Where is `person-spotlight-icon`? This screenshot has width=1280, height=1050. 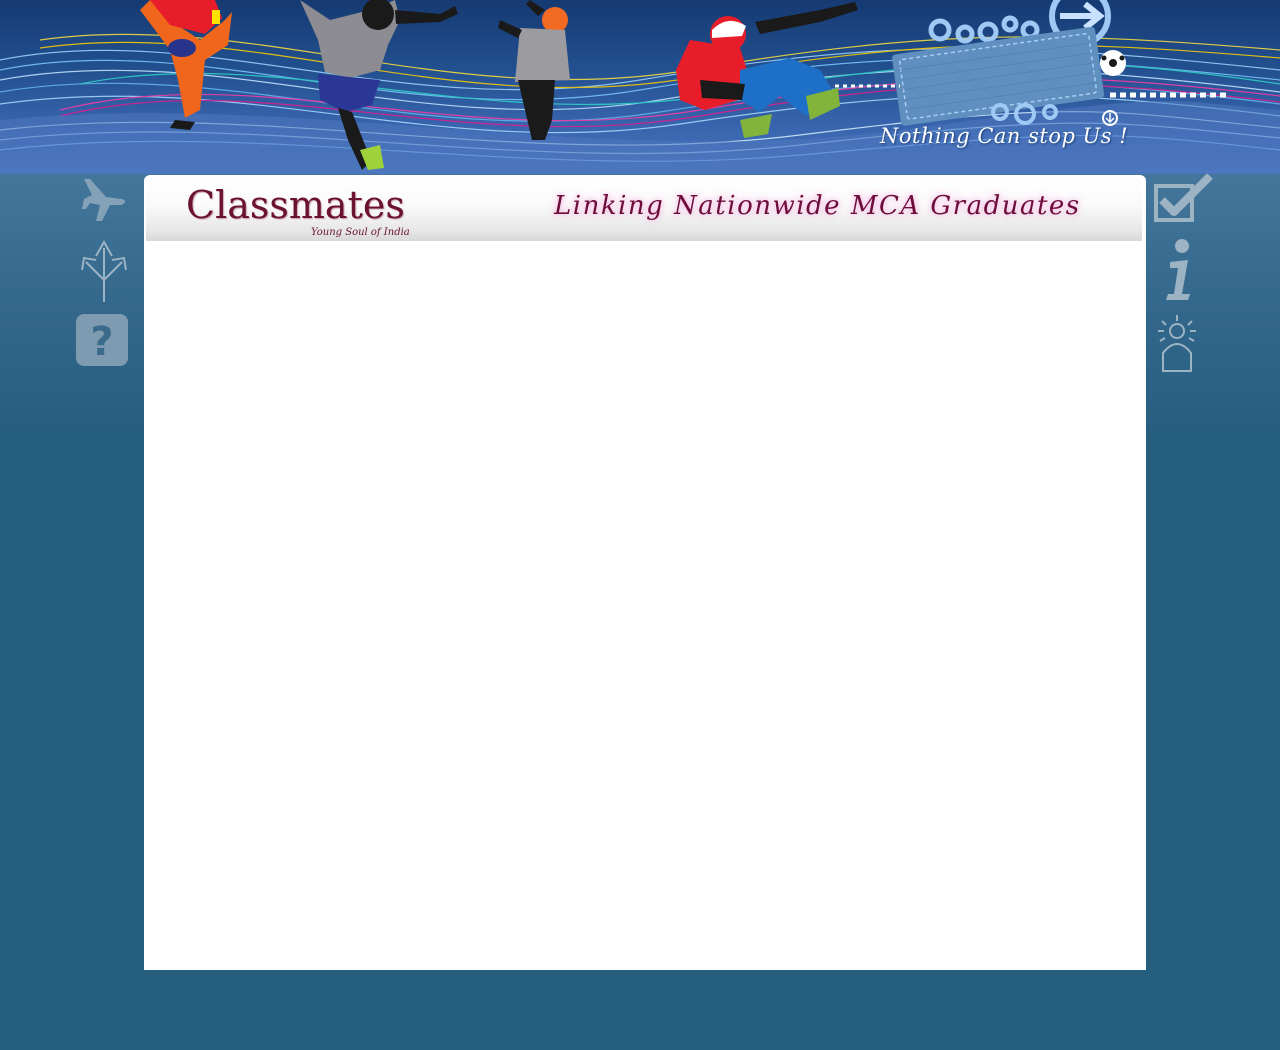 person-spotlight-icon is located at coordinates (1177, 344).